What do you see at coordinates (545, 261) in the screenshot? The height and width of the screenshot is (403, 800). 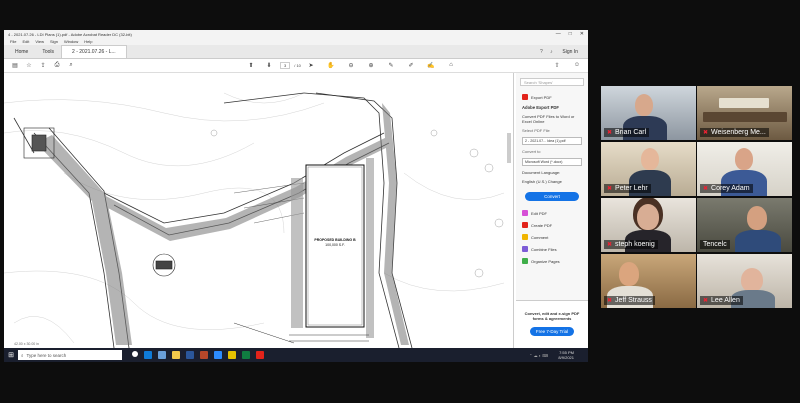 I see `organize-pages-label: Organize Pages` at bounding box center [545, 261].